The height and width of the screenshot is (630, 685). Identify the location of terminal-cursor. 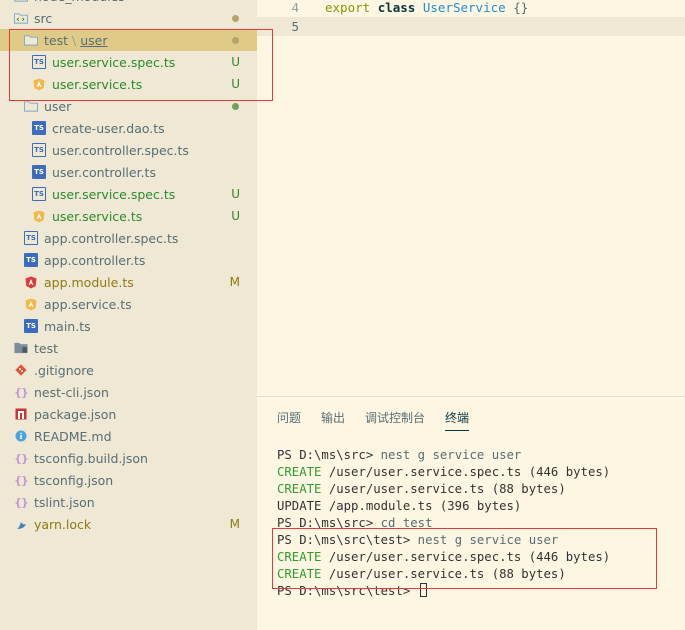
(423, 590).